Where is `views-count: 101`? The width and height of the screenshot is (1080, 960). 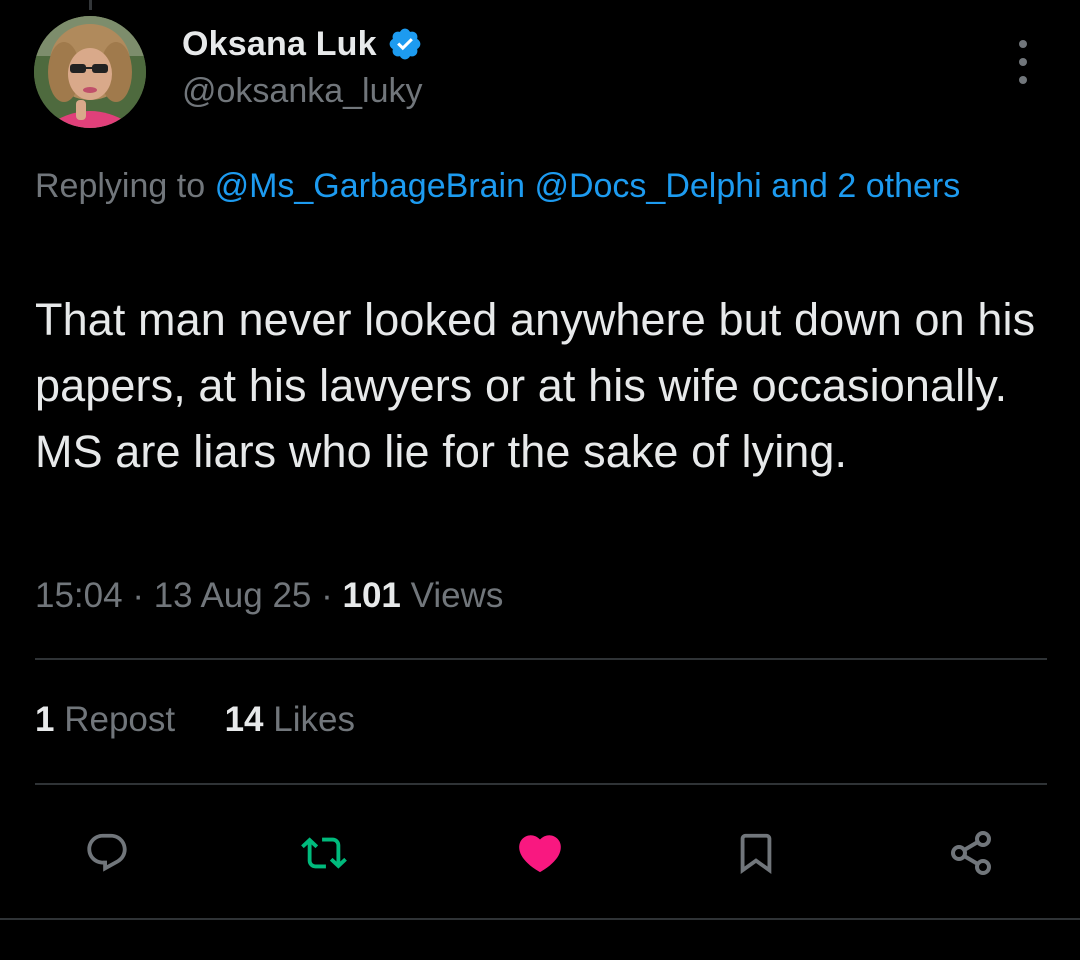 views-count: 101 is located at coordinates (371, 595).